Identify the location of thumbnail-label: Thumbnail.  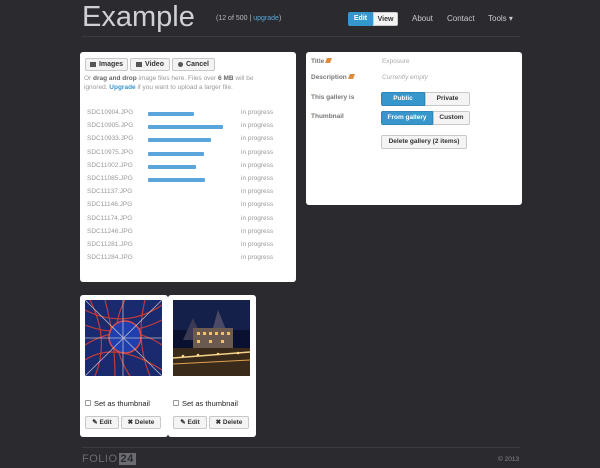
(327, 116).